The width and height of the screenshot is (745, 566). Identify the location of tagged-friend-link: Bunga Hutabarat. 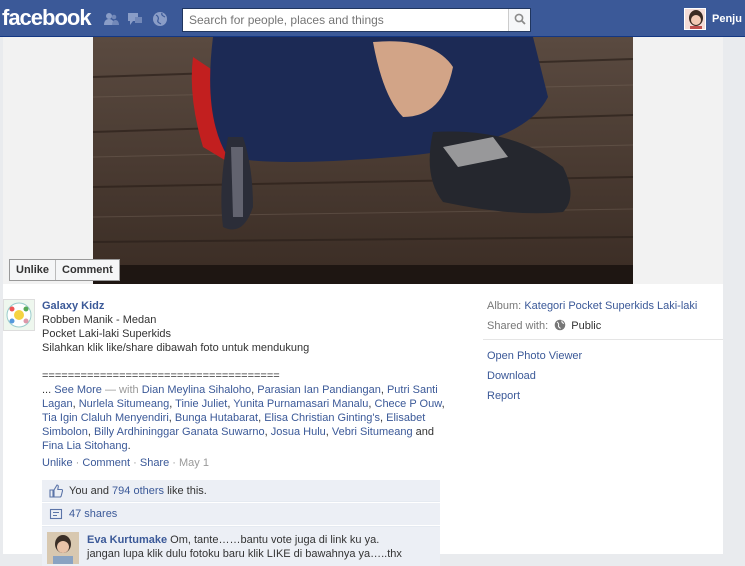
(216, 418).